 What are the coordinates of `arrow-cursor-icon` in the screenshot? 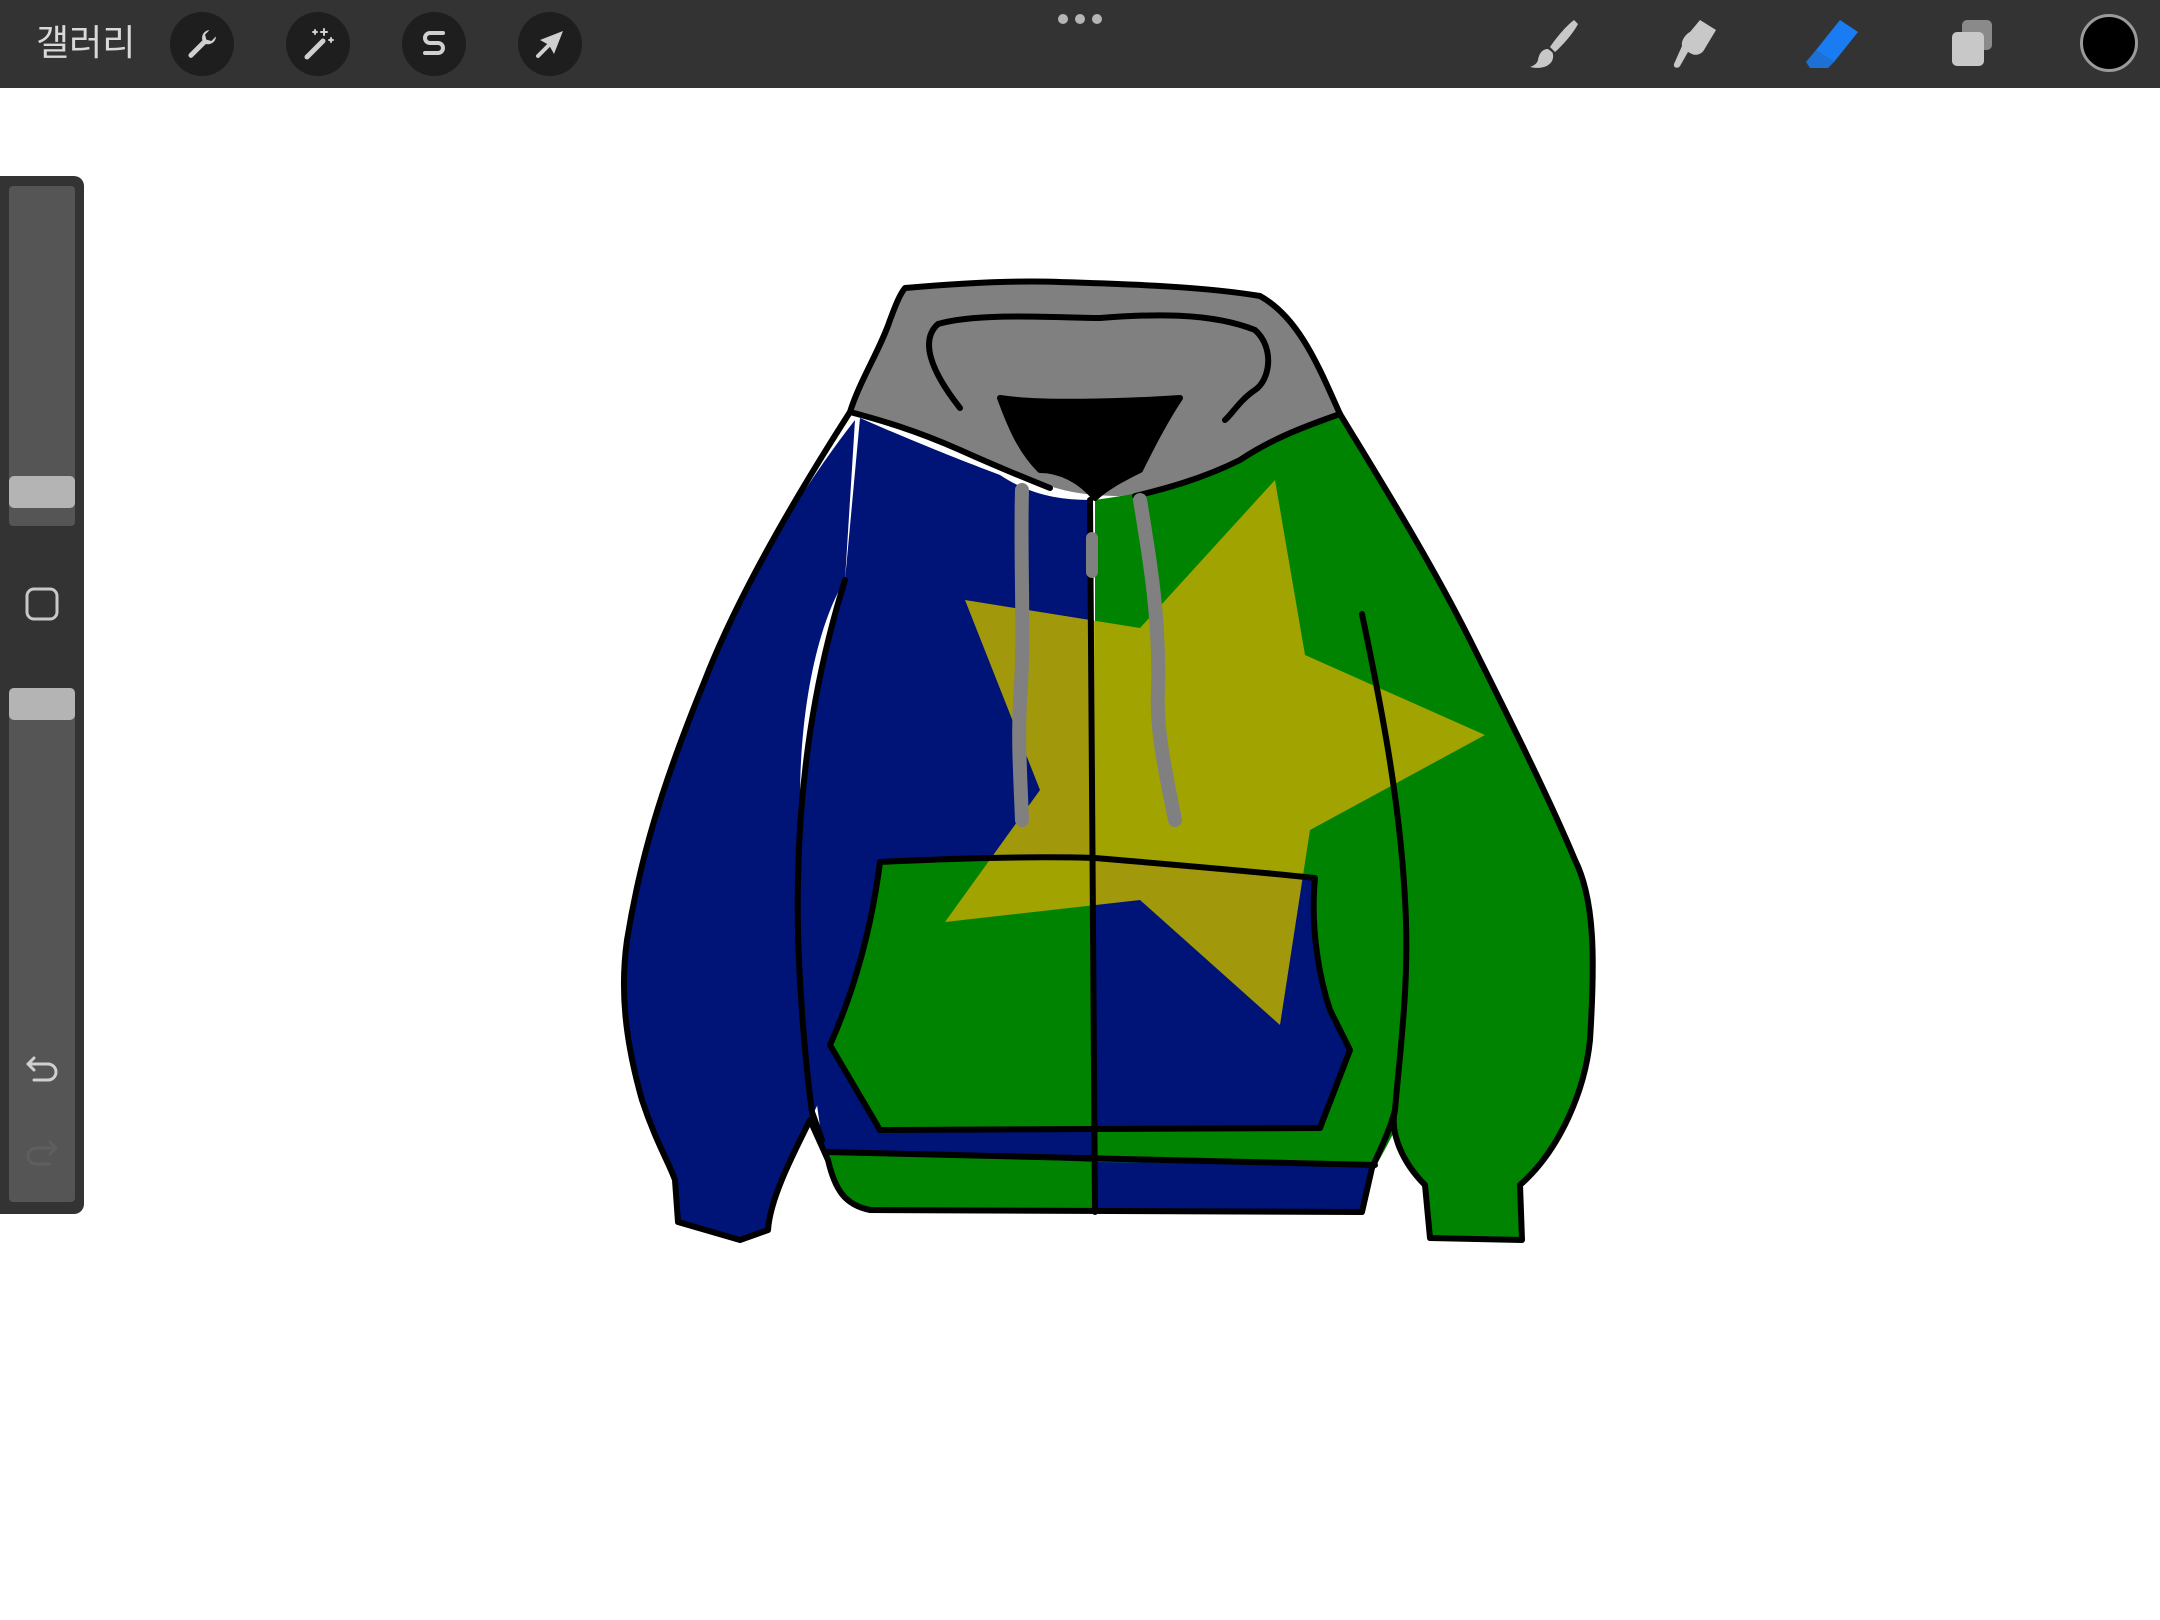 It's located at (549, 44).